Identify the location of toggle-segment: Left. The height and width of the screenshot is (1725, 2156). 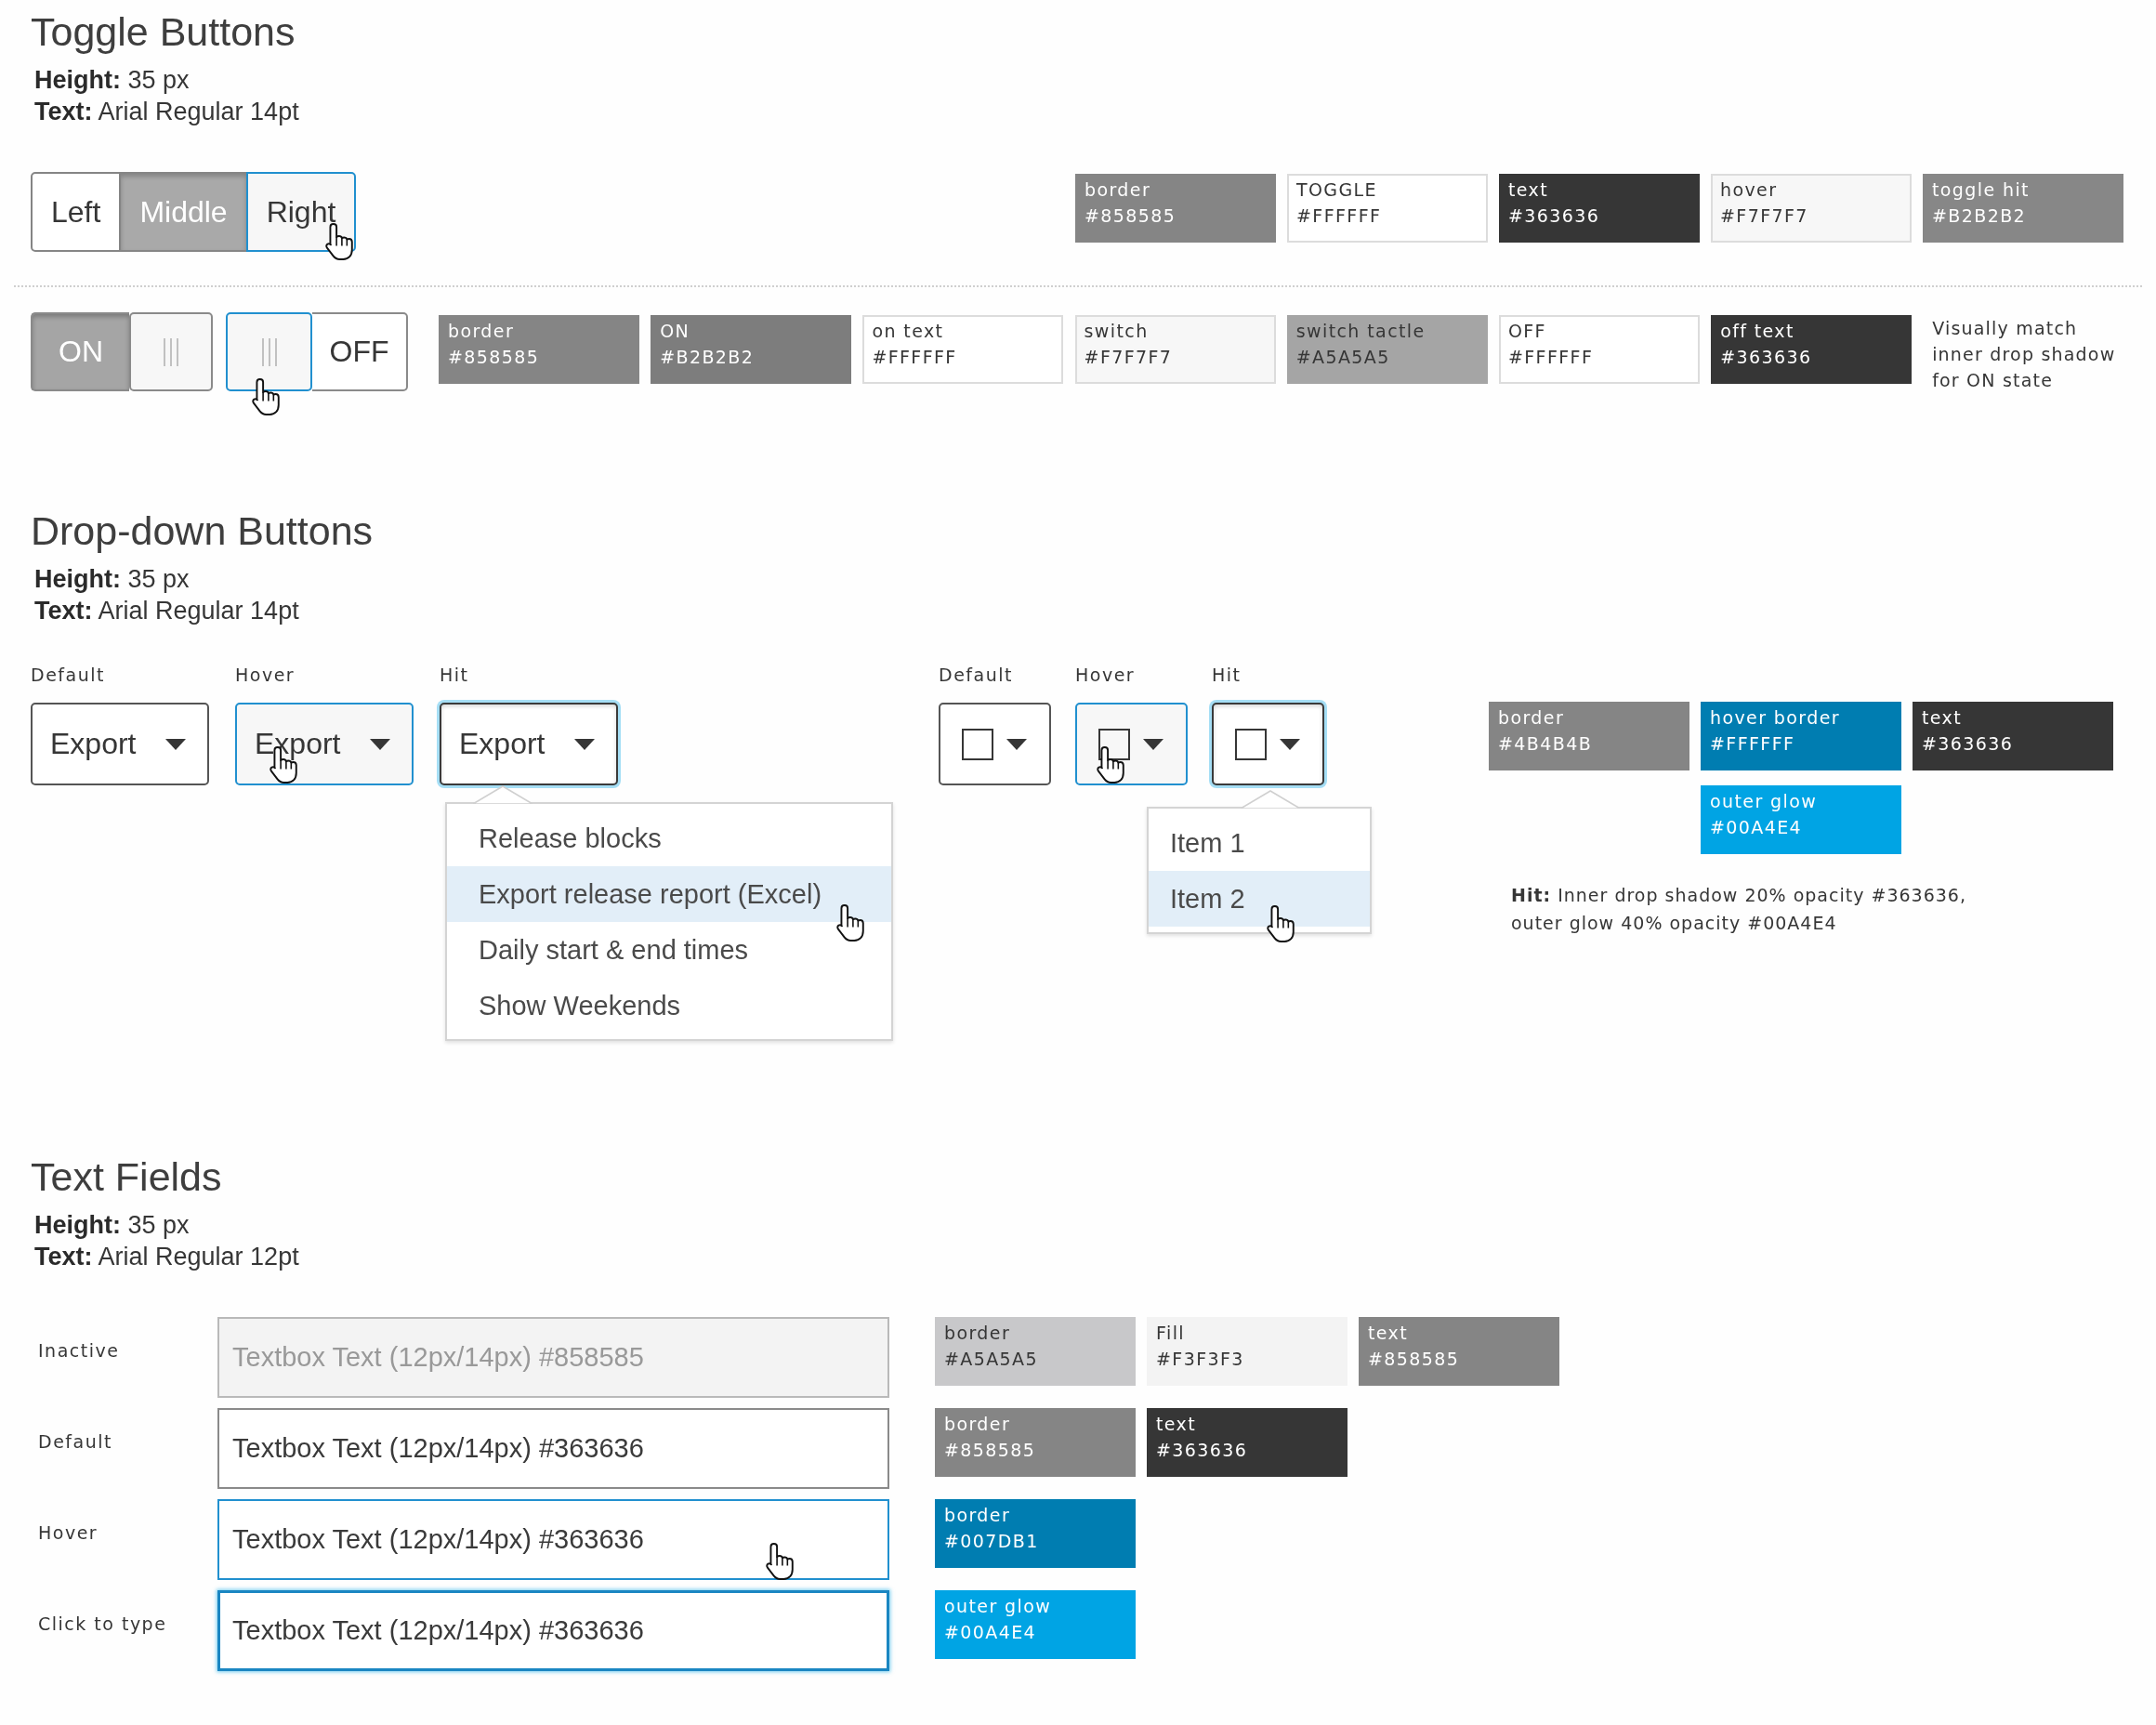
(77, 212).